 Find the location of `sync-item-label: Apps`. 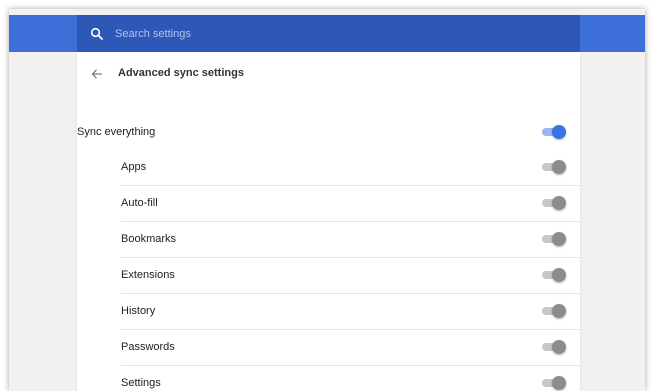

sync-item-label: Apps is located at coordinates (134, 167).